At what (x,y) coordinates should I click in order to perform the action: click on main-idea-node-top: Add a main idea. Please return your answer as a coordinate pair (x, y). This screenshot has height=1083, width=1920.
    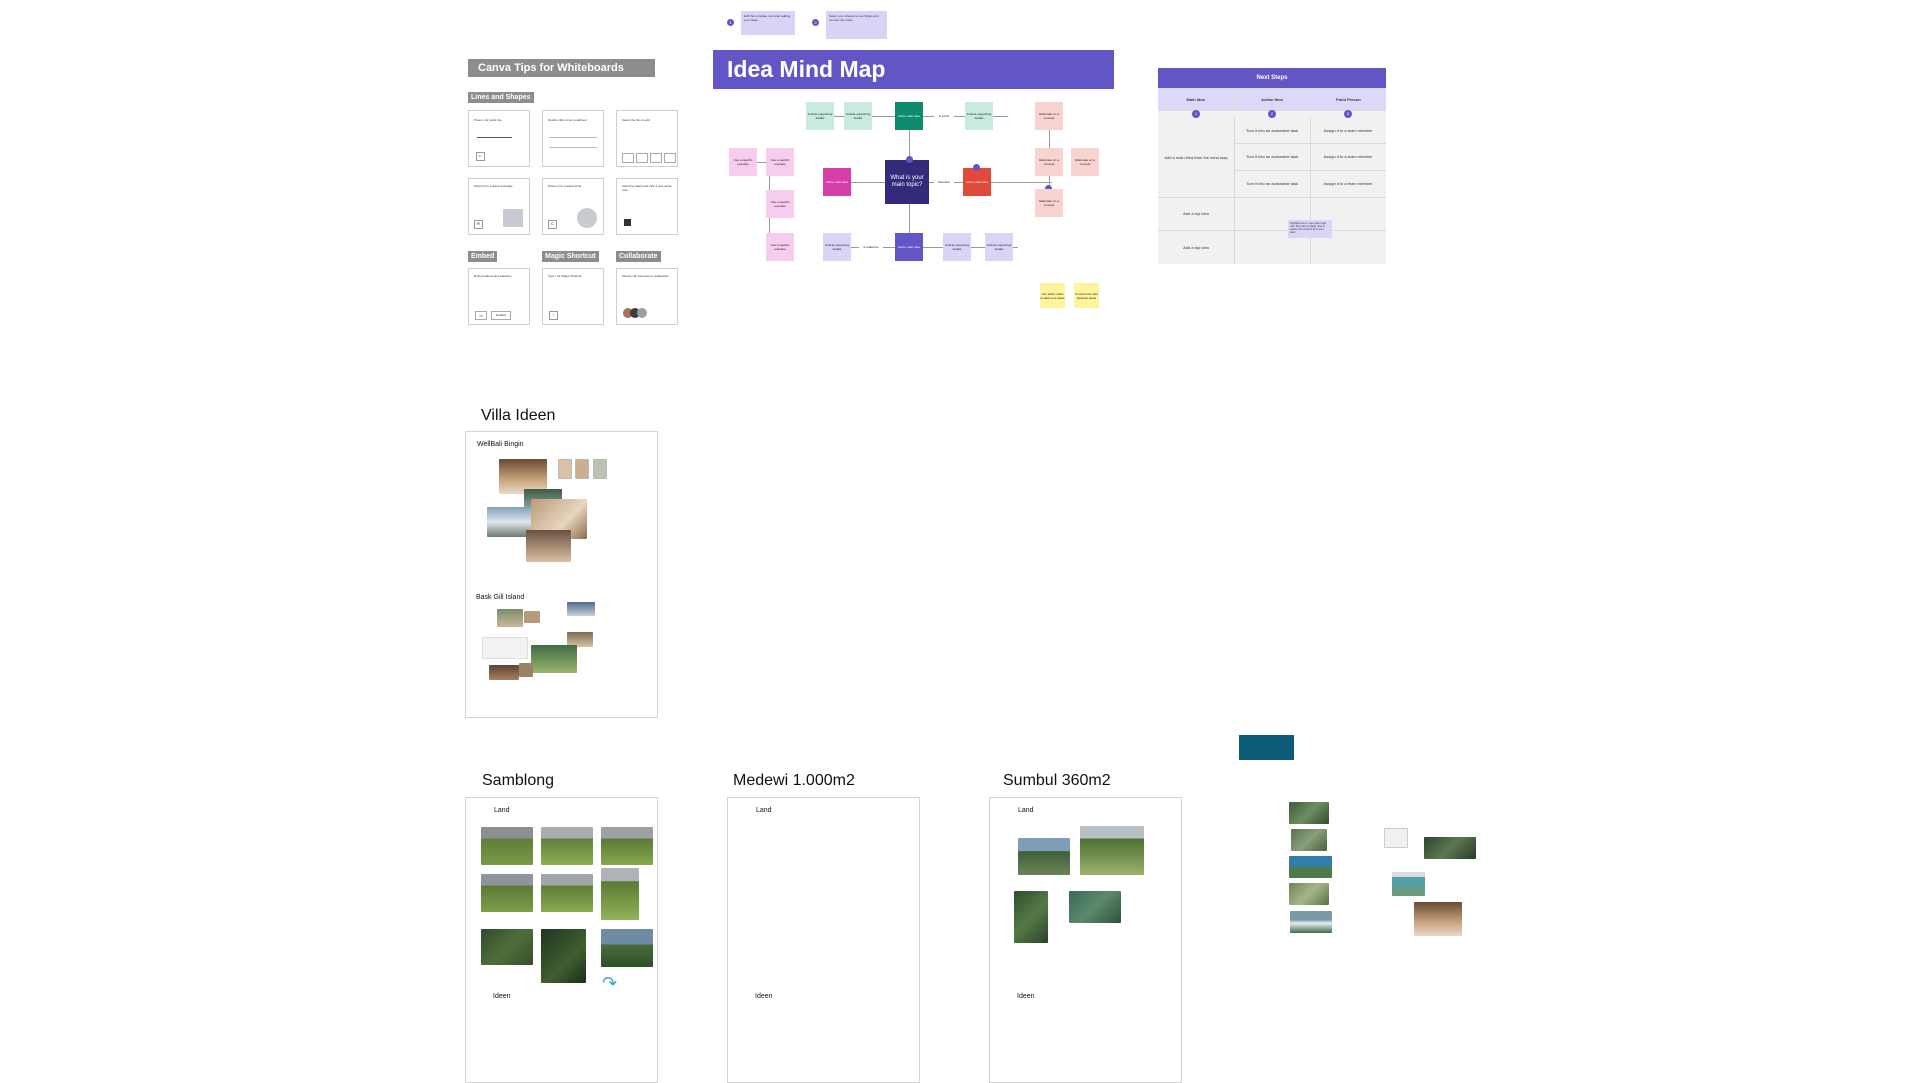
    Looking at the image, I should click on (909, 116).